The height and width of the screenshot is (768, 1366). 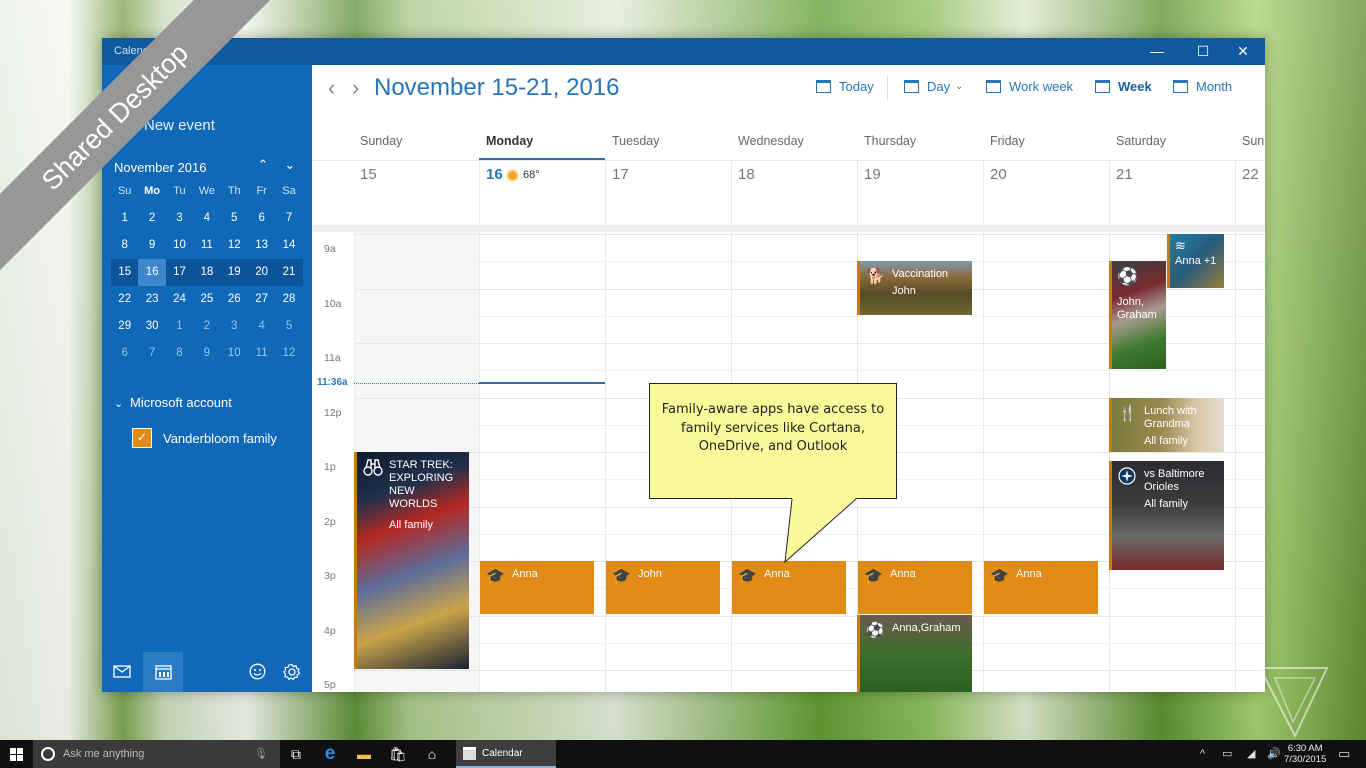 What do you see at coordinates (206, 299) in the screenshot?
I see `mini-calendar-day: 25` at bounding box center [206, 299].